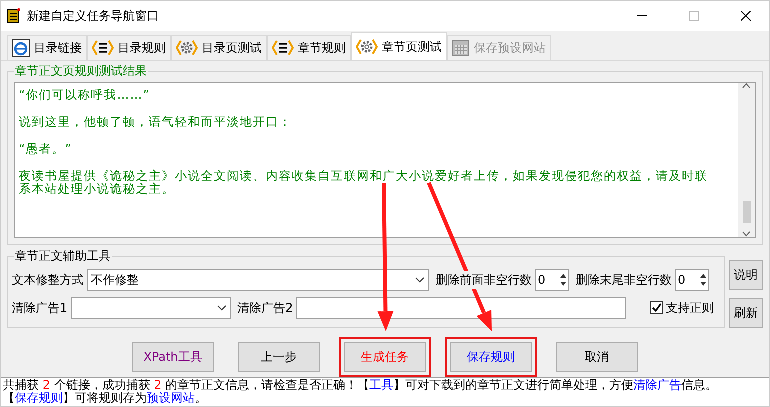  I want to click on calendar-icon, so click(461, 48).